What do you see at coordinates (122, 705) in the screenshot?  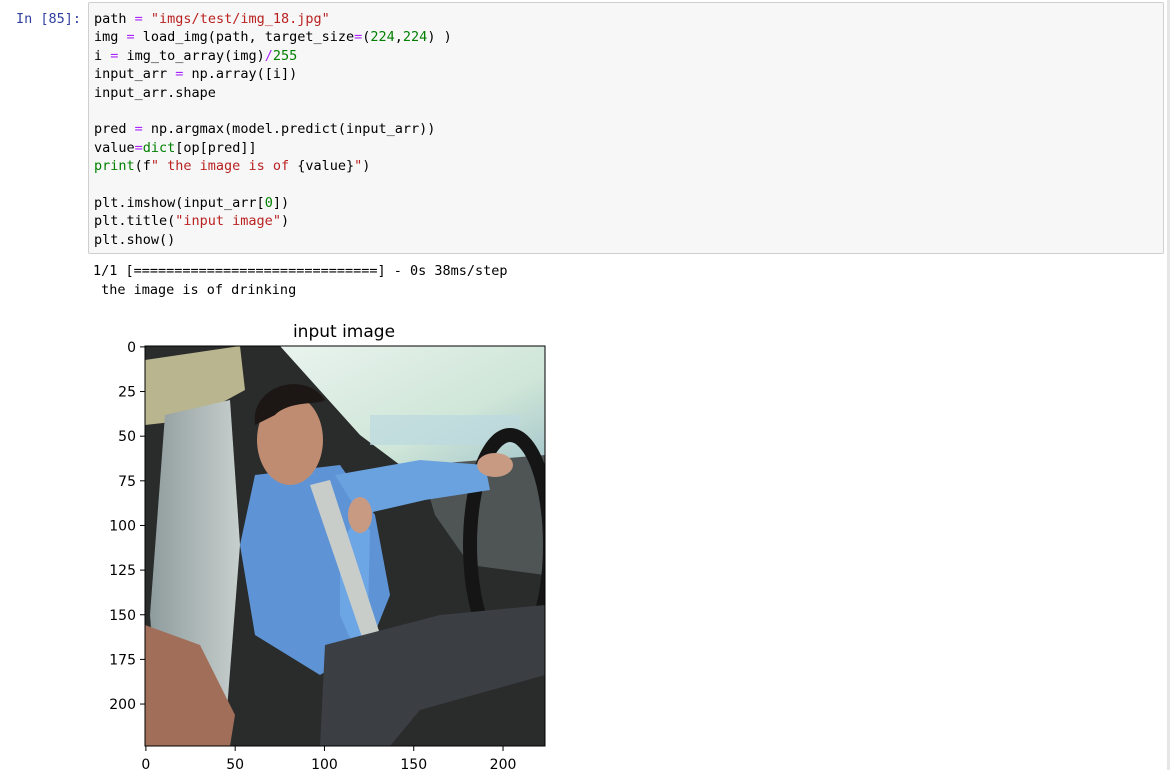 I see `y-tick-label: 200` at bounding box center [122, 705].